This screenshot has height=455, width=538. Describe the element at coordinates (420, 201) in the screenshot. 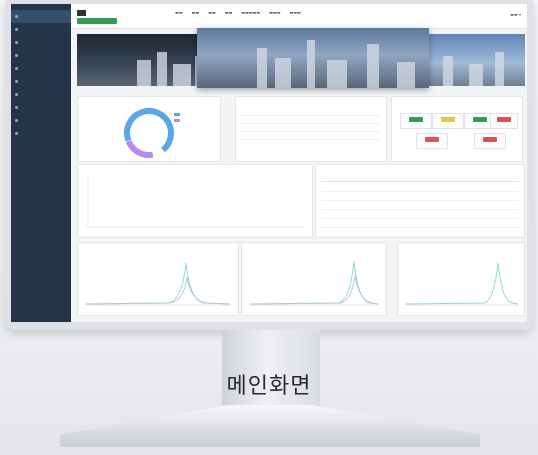

I see `table-panel` at that location.